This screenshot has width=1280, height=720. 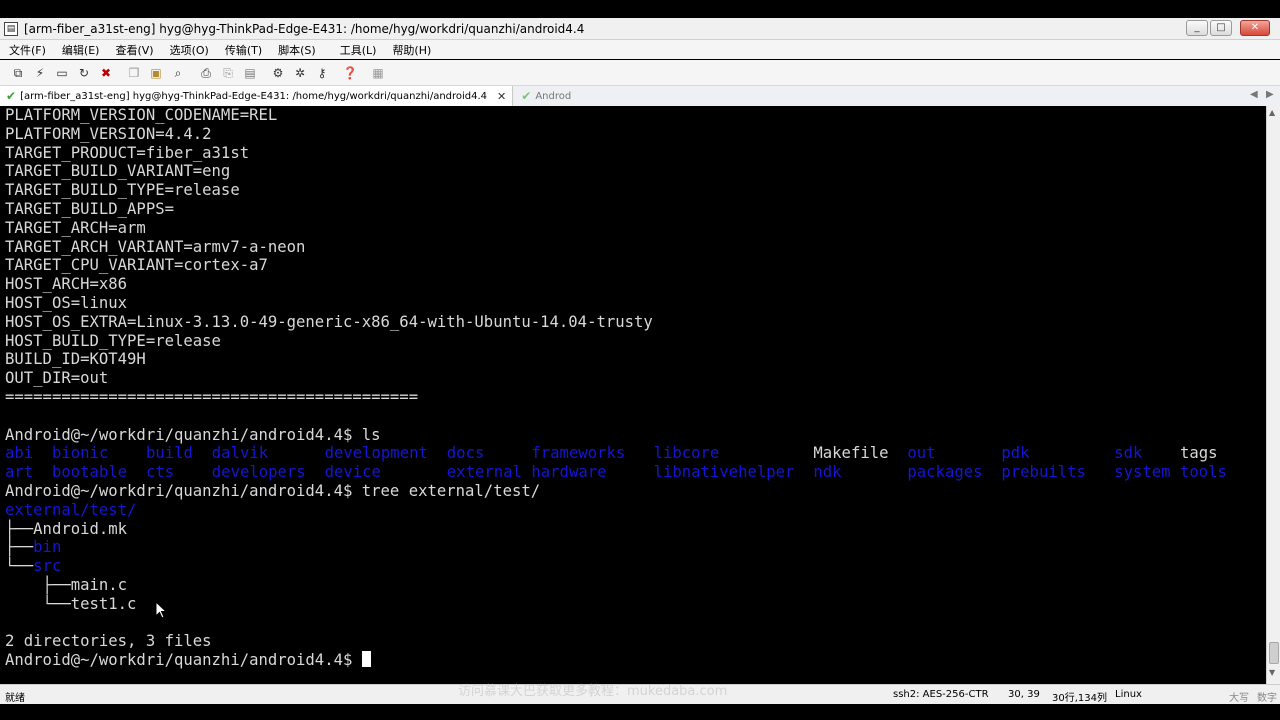 I want to click on print-icon: ⎙, so click(x=206, y=73).